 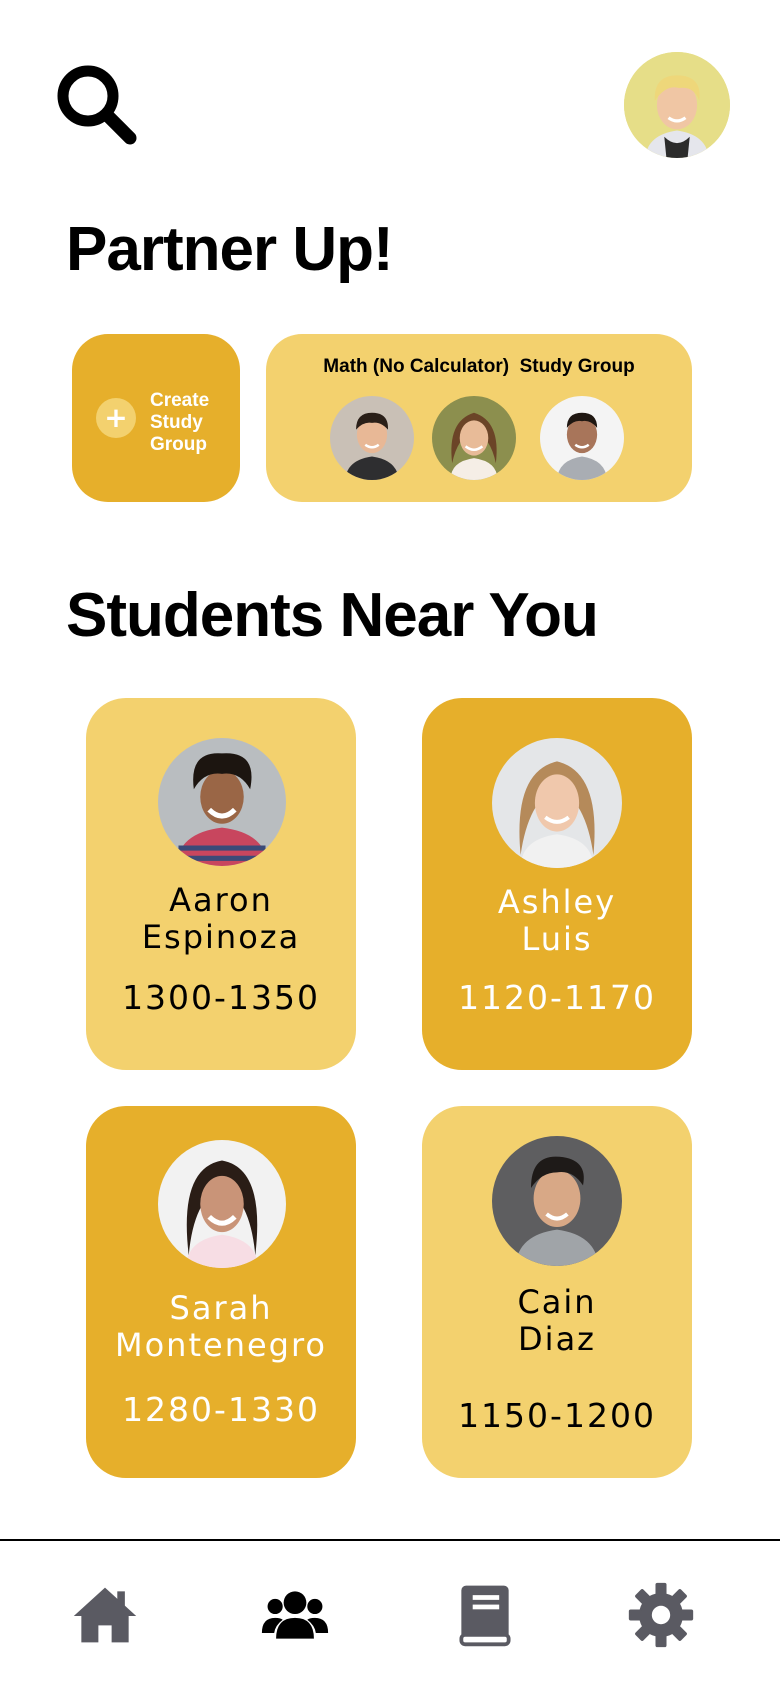 I want to click on student-card: Sarah Montenegro 1280-1330, so click(x=221, y=1292).